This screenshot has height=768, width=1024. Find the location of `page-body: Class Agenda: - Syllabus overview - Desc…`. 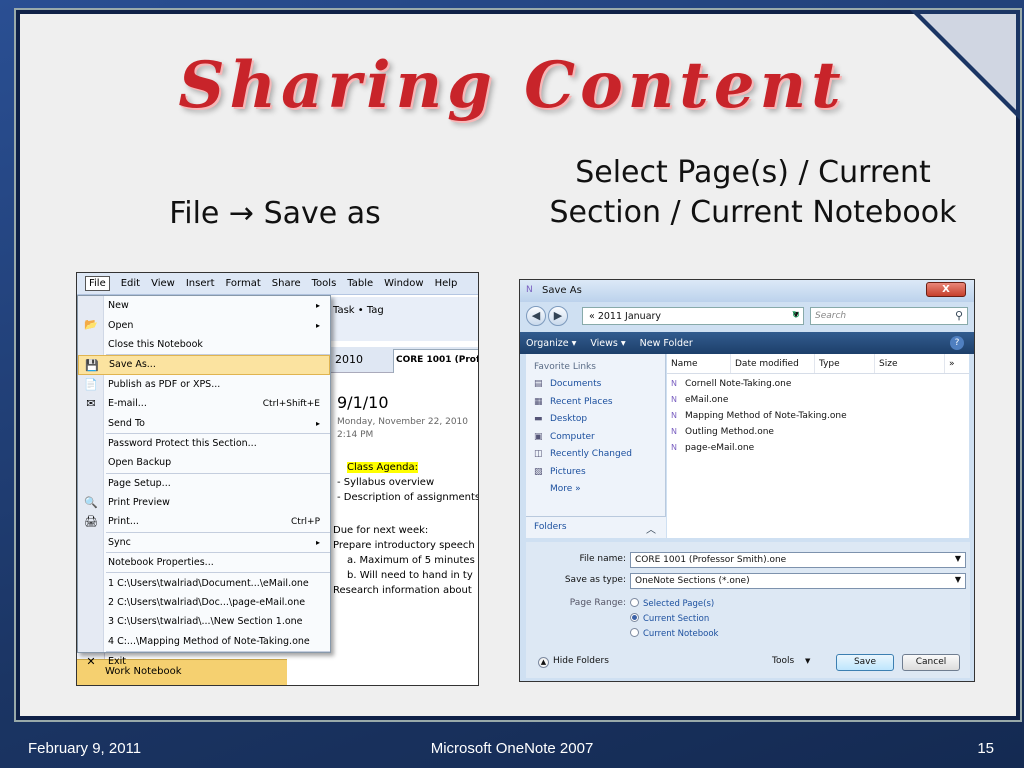

page-body: Class Agenda: - Syllabus overview - Desc… is located at coordinates (405, 529).